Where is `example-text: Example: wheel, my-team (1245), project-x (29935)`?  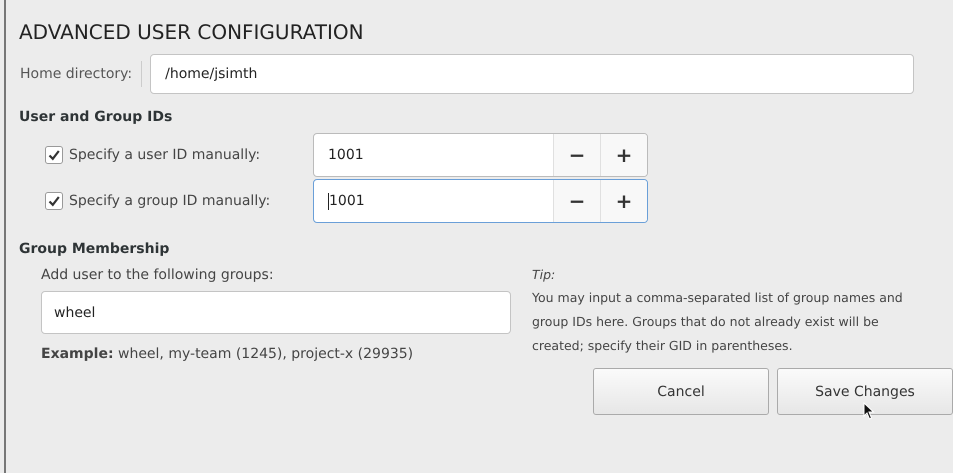
example-text: Example: wheel, my-team (1245), project-x (29935) is located at coordinates (227, 354).